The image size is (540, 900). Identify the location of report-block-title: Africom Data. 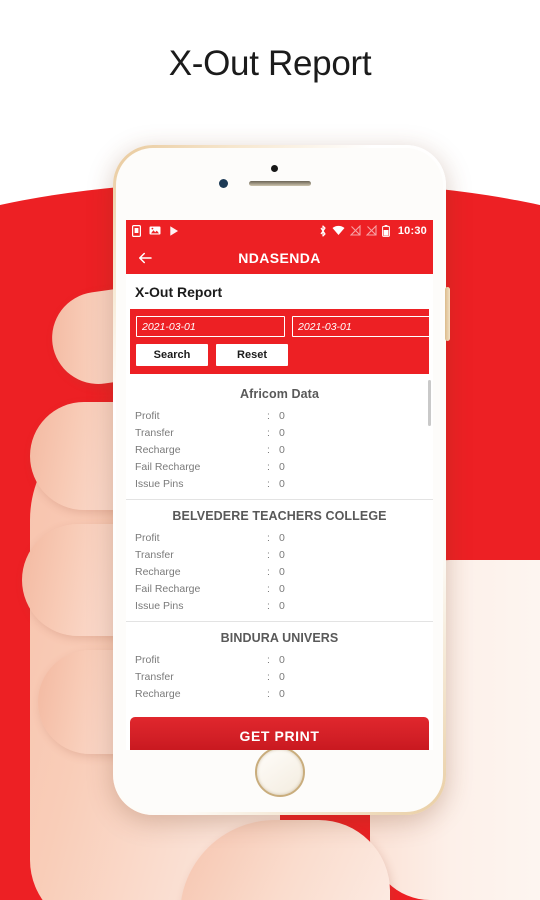
(279, 394).